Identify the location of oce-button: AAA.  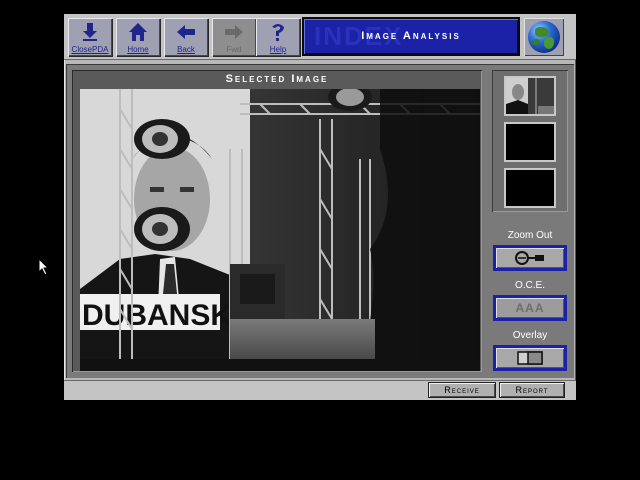
(530, 308).